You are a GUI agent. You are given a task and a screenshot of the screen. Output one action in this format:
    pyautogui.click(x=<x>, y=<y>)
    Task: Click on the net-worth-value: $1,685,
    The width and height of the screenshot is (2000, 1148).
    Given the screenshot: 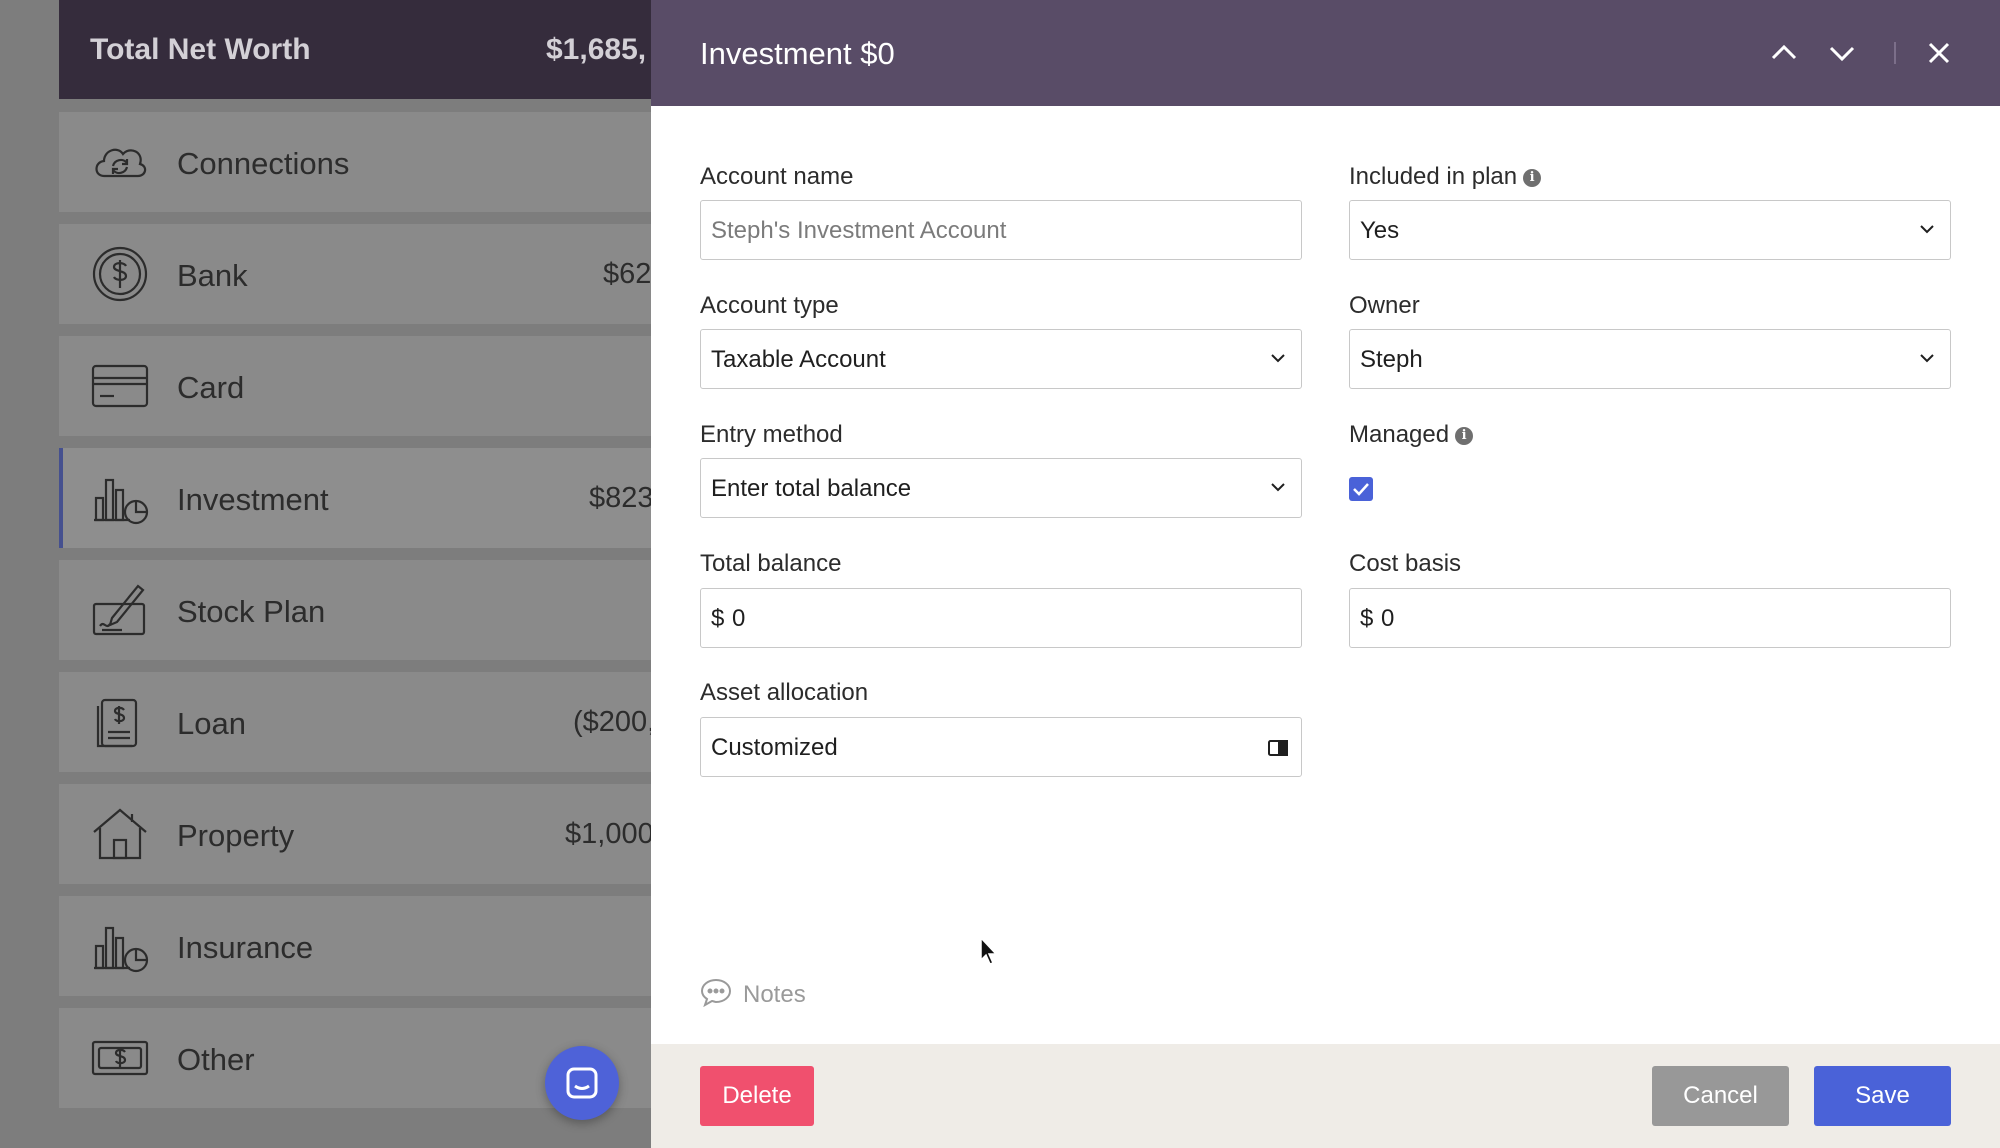 What is the action you would take?
    pyautogui.click(x=596, y=49)
    